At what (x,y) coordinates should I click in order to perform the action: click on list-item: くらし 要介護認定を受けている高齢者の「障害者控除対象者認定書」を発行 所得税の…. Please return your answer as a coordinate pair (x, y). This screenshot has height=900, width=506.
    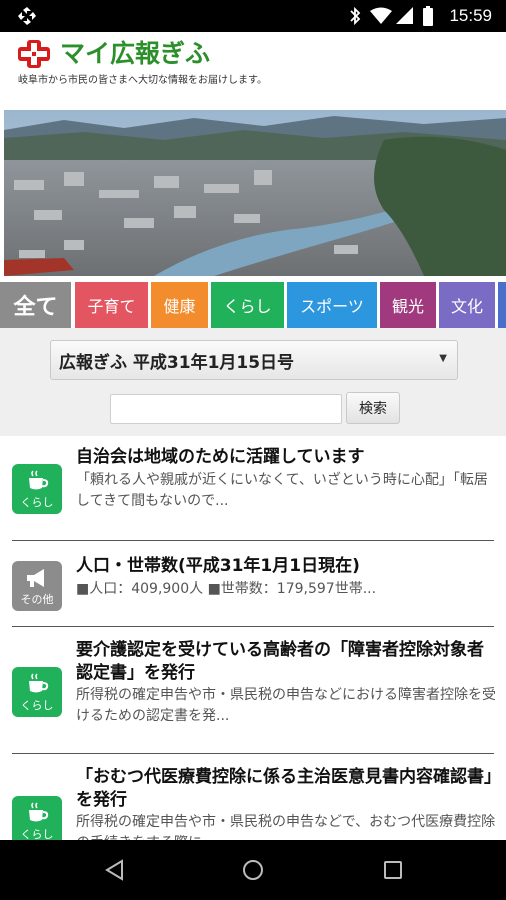
    Looking at the image, I should click on (253, 690).